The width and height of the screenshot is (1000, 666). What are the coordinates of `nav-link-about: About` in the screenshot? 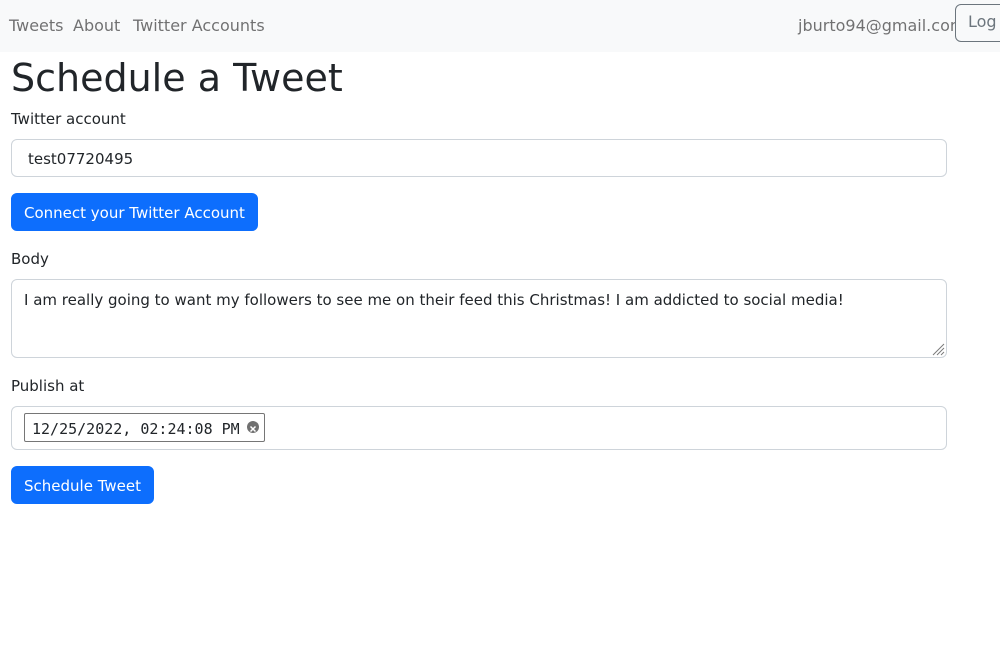 It's located at (96, 25).